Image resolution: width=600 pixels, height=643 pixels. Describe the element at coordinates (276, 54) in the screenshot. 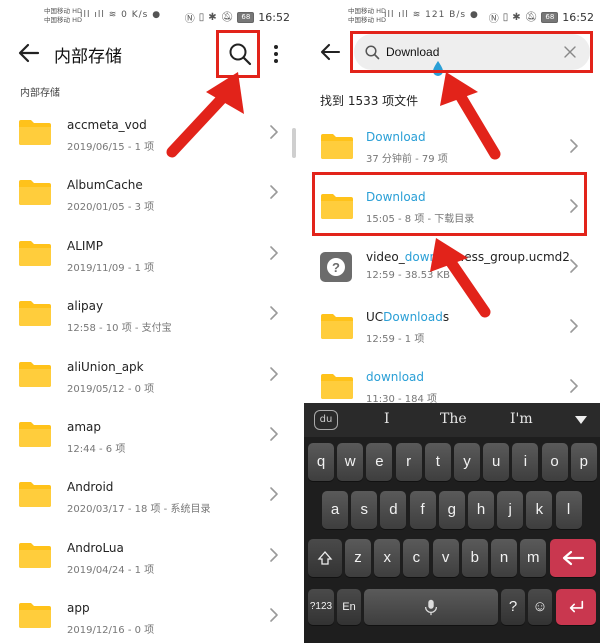

I see `more-options-icon` at that location.